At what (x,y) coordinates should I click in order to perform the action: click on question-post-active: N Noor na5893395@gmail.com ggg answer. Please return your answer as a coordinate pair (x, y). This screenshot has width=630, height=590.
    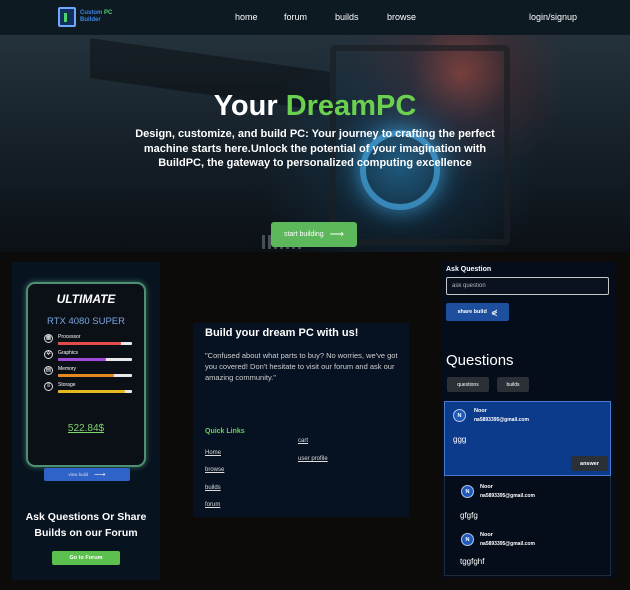
    Looking at the image, I should click on (527, 438).